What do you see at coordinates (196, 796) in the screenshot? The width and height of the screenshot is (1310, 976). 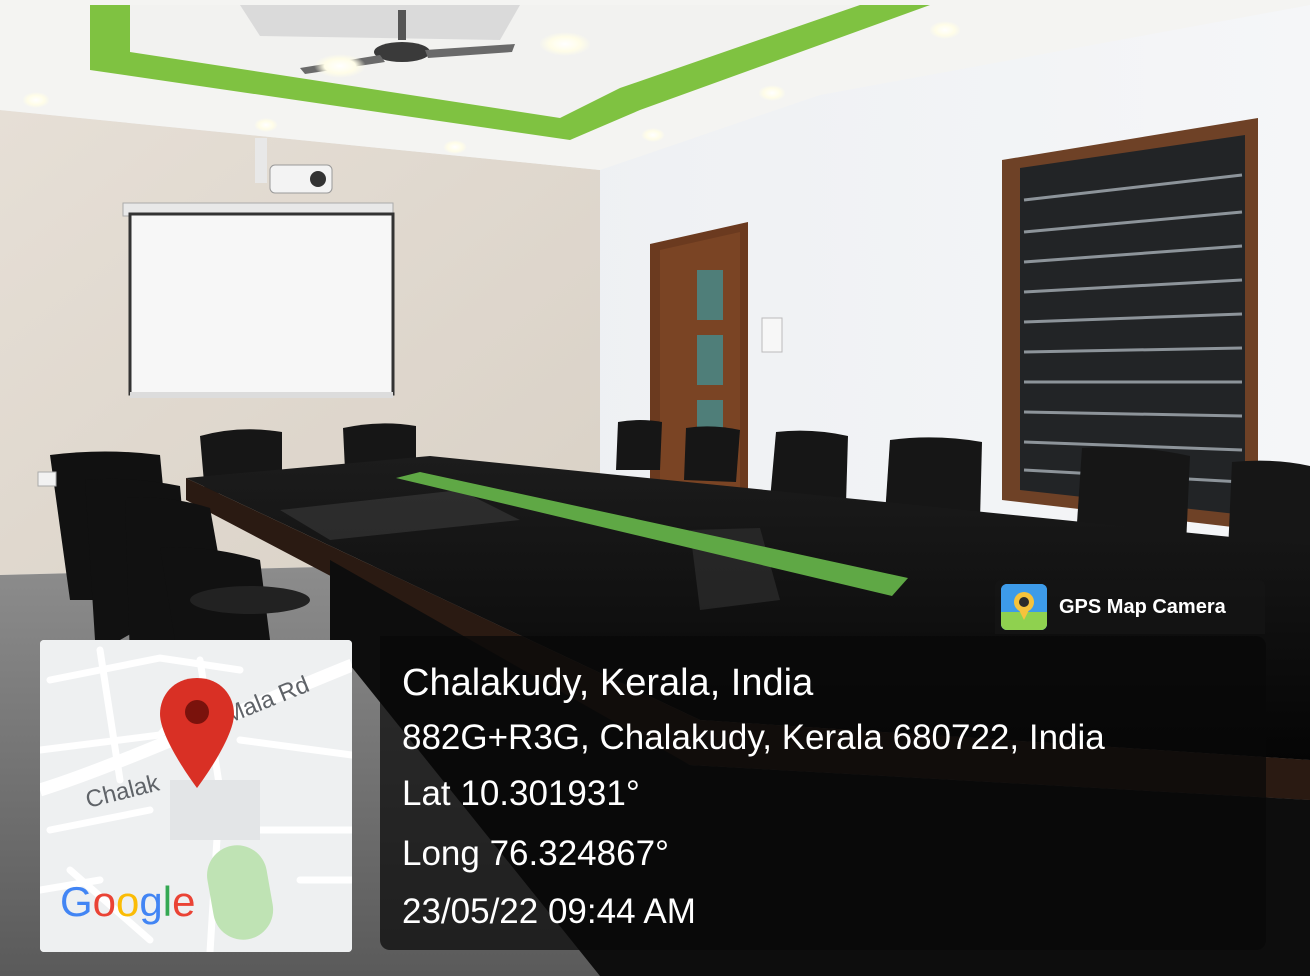 I see `map-thumbnail: Chalak Mala Rd Google` at bounding box center [196, 796].